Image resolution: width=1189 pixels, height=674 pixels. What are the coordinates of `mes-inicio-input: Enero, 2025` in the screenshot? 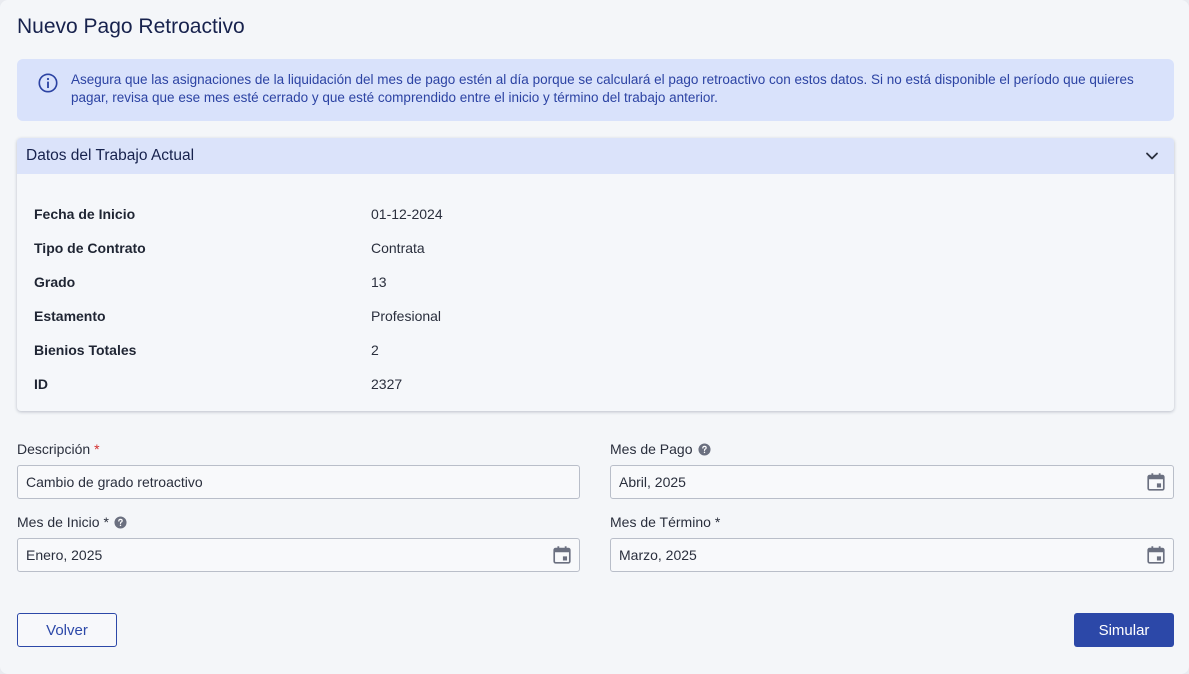 It's located at (298, 555).